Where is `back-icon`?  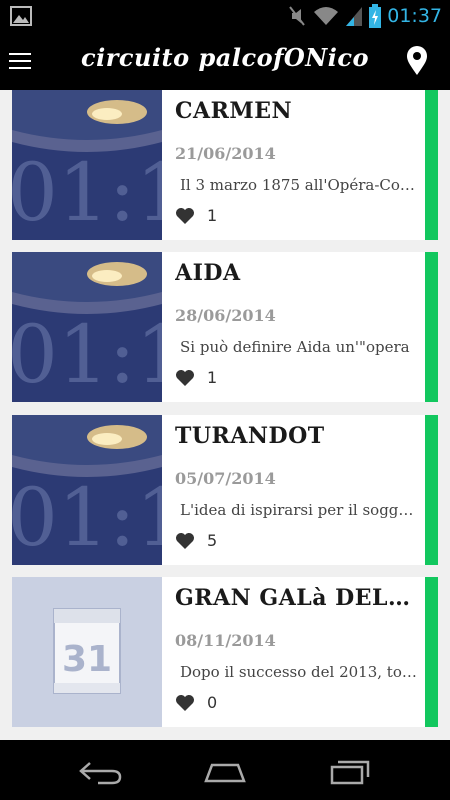 back-icon is located at coordinates (101, 771).